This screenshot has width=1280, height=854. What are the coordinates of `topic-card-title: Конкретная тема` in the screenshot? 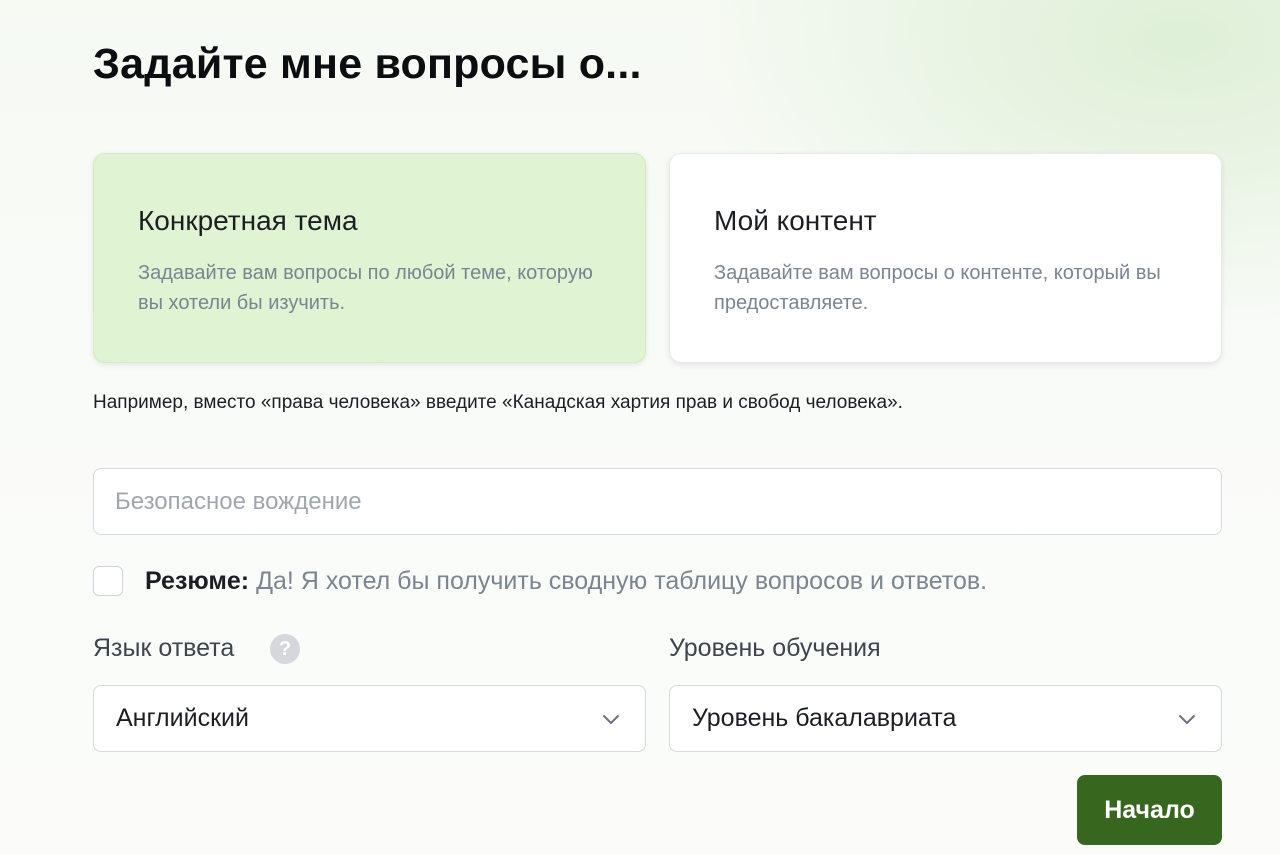 It's located at (248, 220).